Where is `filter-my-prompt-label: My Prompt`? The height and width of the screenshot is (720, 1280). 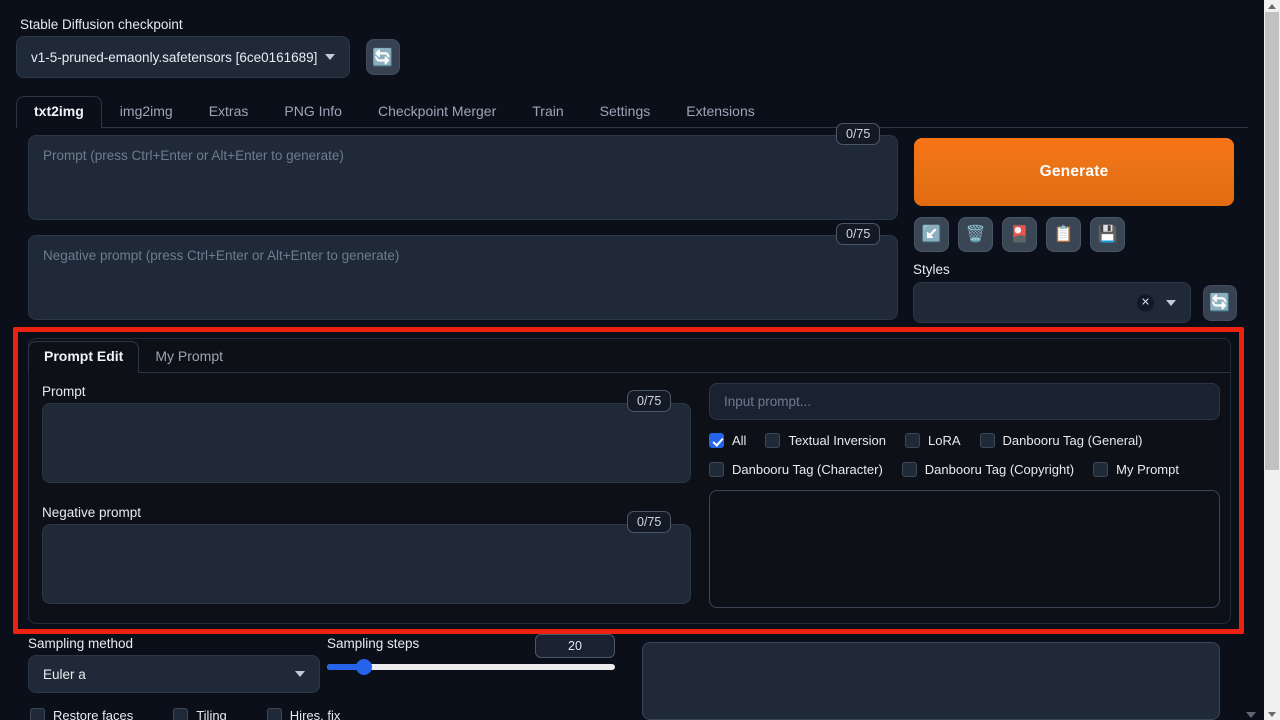 filter-my-prompt-label: My Prompt is located at coordinates (1147, 469).